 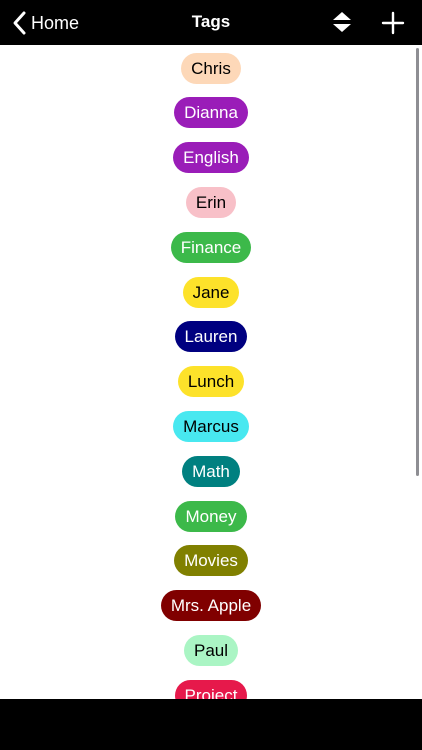 I want to click on tag-pill: Chris, so click(x=211, y=68).